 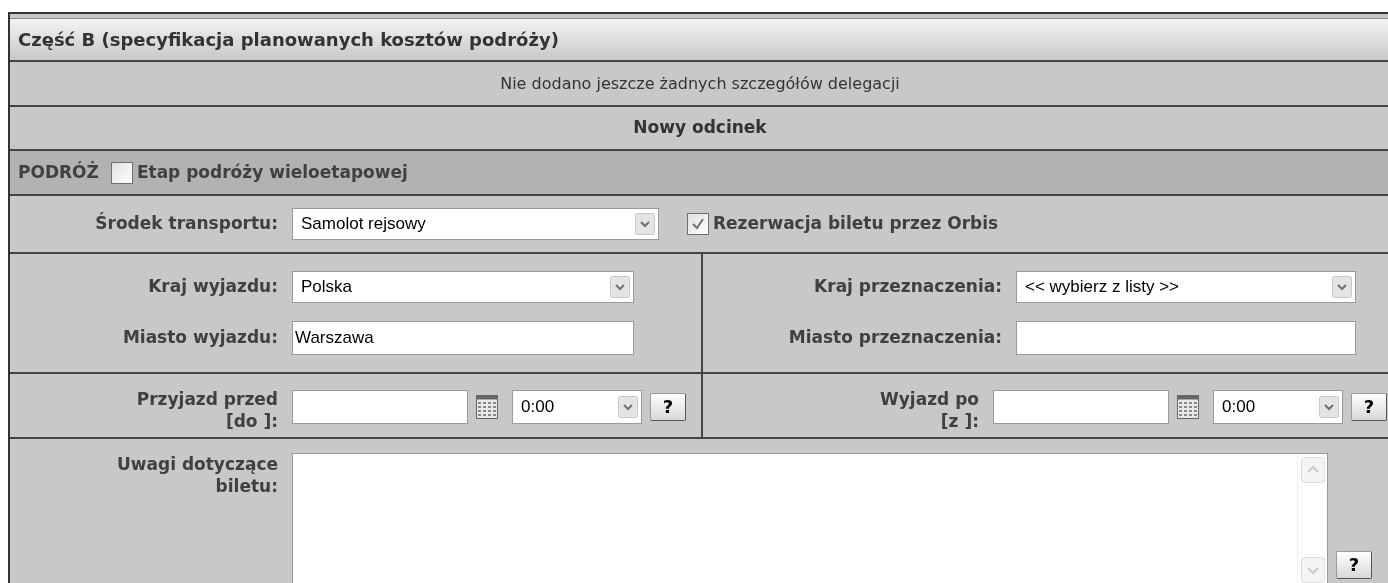 I want to click on field-label: Miasto wyjazdu:, so click(x=200, y=338).